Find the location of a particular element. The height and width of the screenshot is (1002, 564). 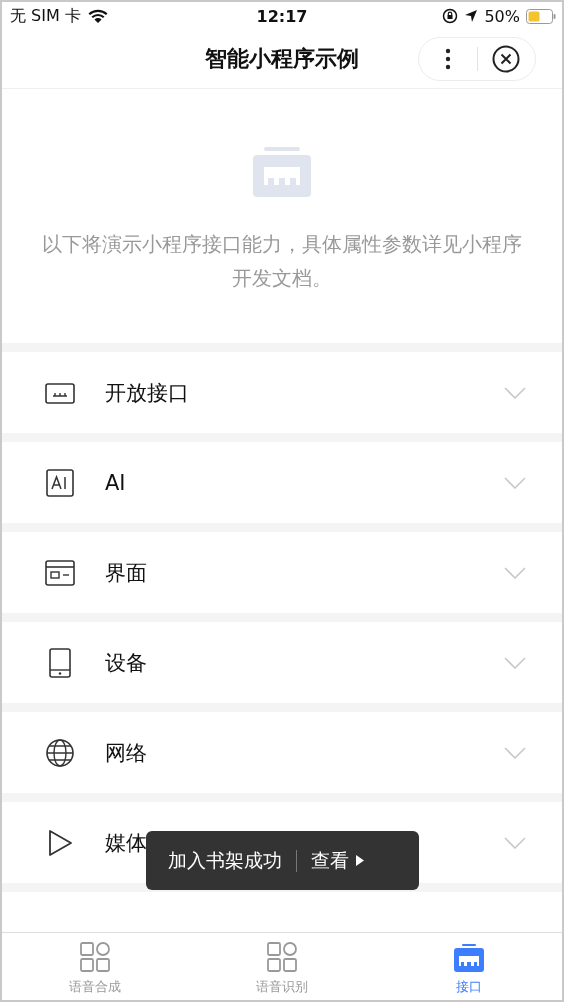

clock-time: 12:17 is located at coordinates (282, 16).